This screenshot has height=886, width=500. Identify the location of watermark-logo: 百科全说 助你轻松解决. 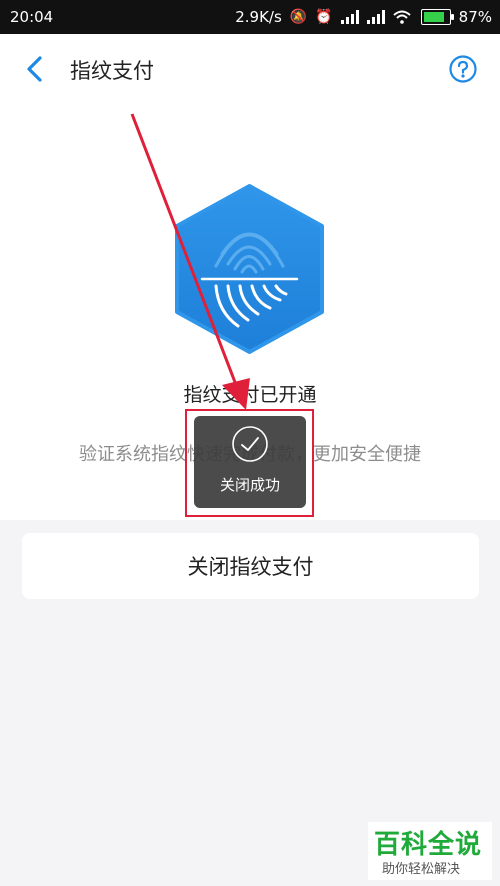
(430, 851).